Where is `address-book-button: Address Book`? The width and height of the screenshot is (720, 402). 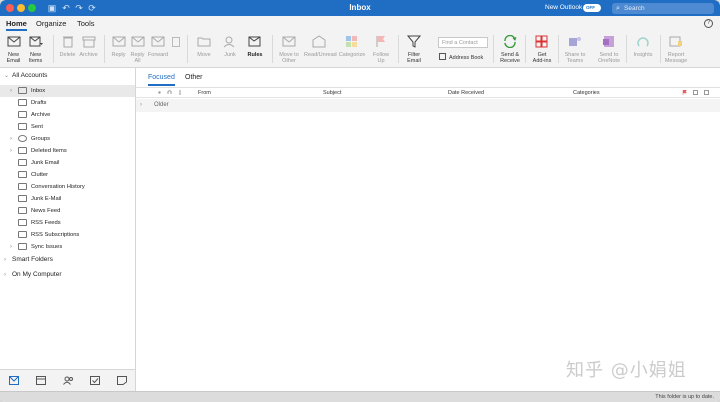
address-book-button: Address Book is located at coordinates (461, 58).